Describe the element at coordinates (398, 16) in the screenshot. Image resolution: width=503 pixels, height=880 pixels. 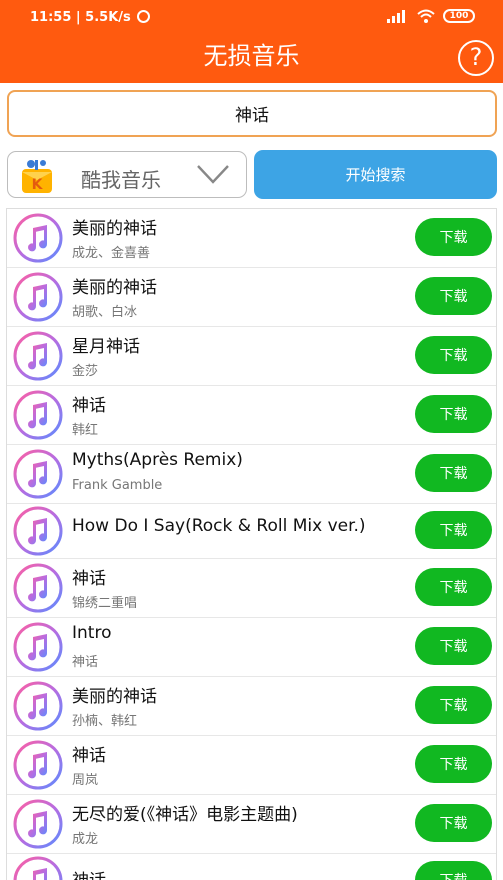
I see `signal-icon` at that location.